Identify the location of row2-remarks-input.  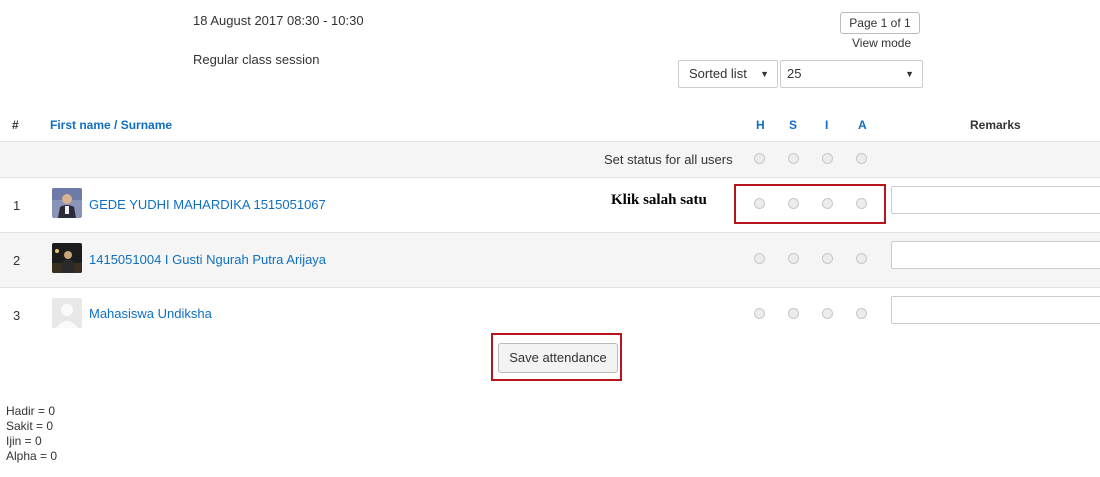
(995, 255).